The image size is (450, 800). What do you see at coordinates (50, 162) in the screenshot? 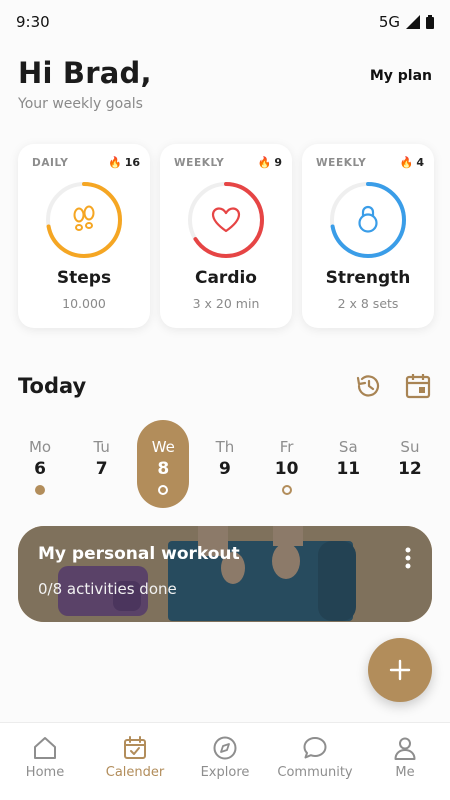
I see `goal-frequency: DAILY` at bounding box center [50, 162].